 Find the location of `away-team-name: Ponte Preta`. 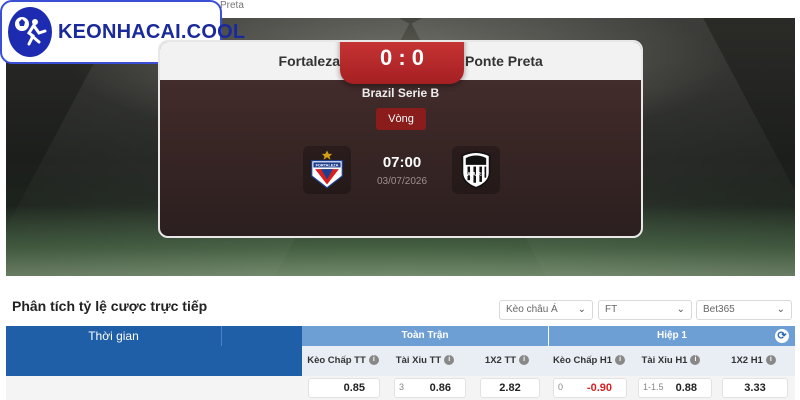

away-team-name: Ponte Preta is located at coordinates (553, 61).